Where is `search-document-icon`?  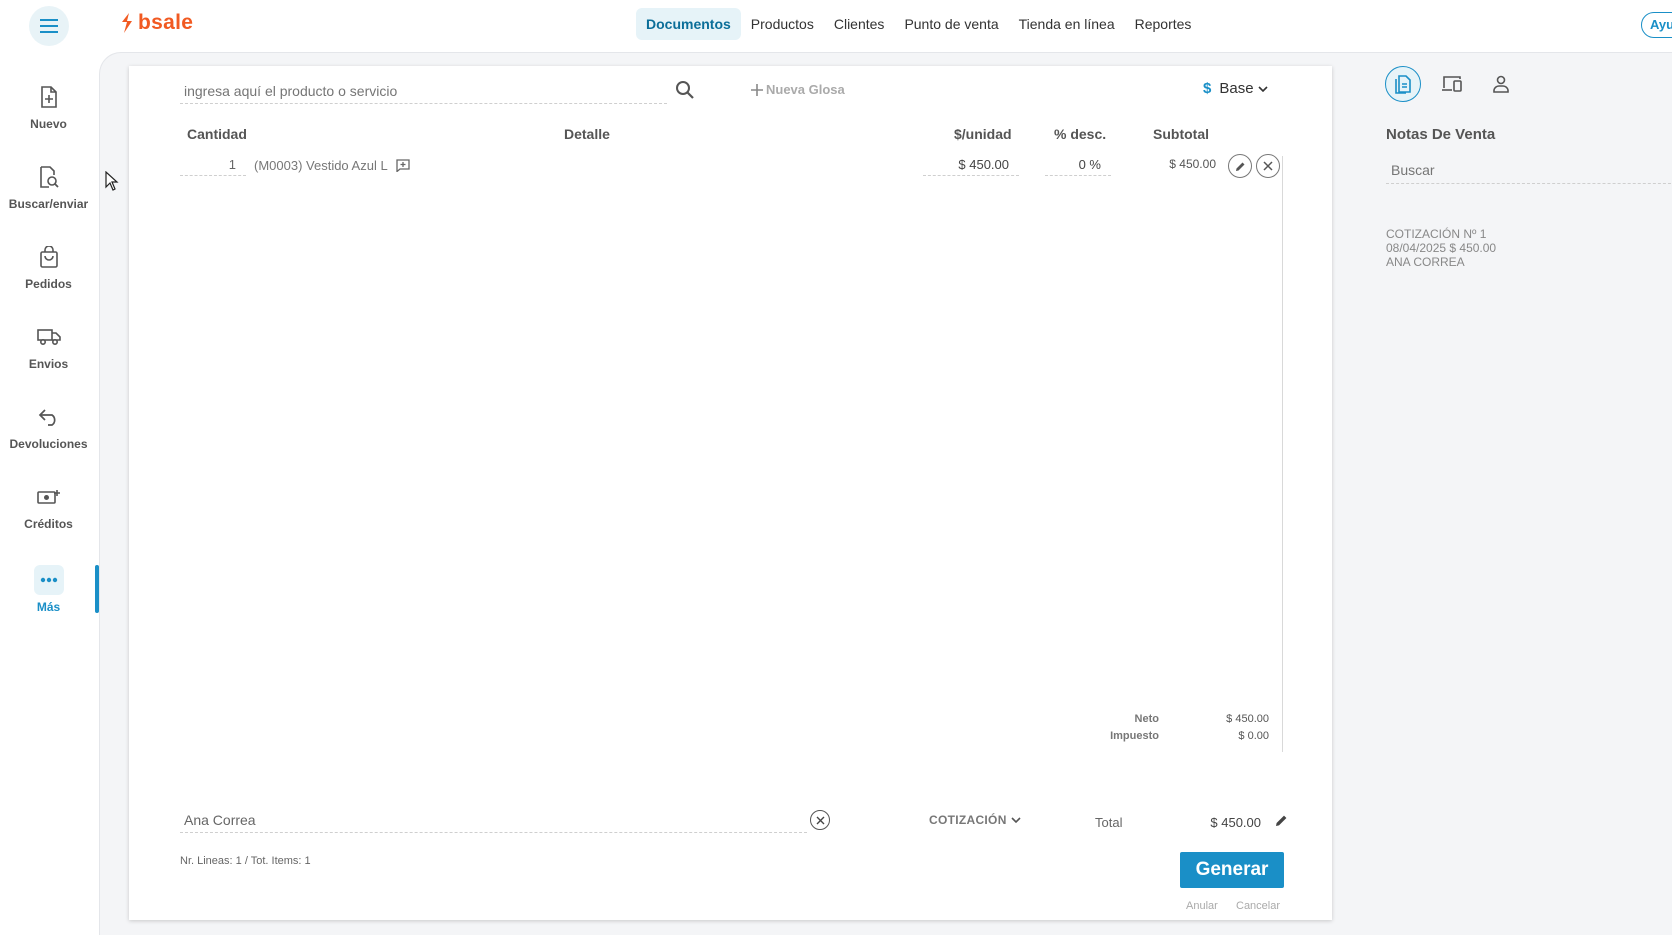
search-document-icon is located at coordinates (49, 177).